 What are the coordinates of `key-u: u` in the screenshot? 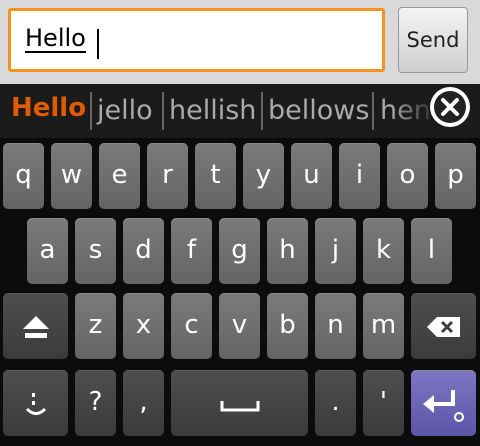 It's located at (311, 176).